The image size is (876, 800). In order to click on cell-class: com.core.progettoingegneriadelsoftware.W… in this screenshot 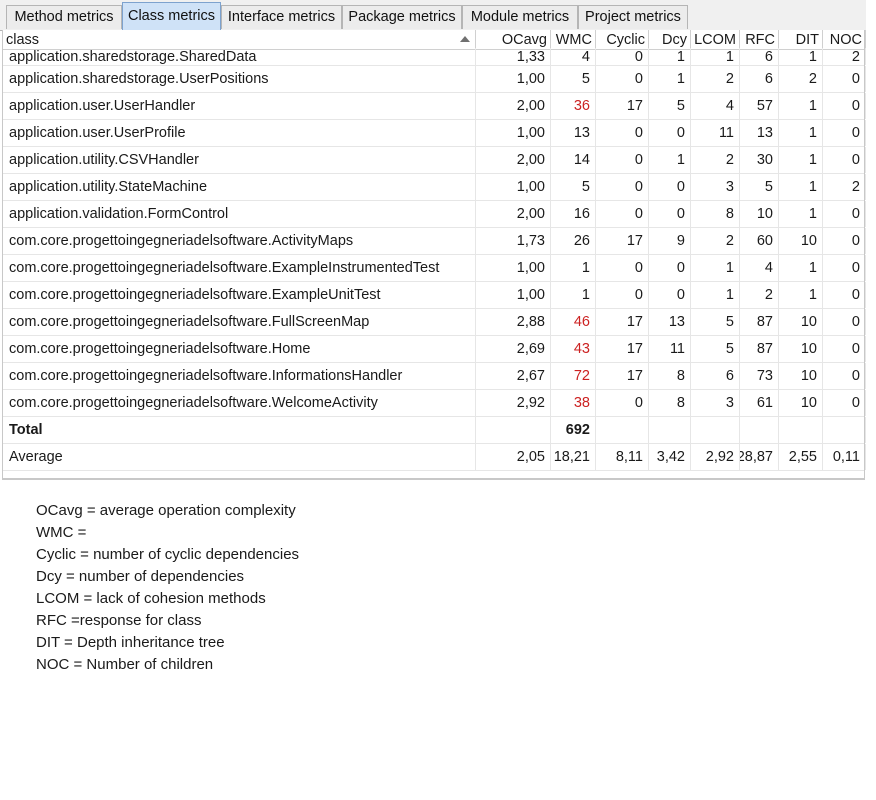, I will do `click(239, 403)`.